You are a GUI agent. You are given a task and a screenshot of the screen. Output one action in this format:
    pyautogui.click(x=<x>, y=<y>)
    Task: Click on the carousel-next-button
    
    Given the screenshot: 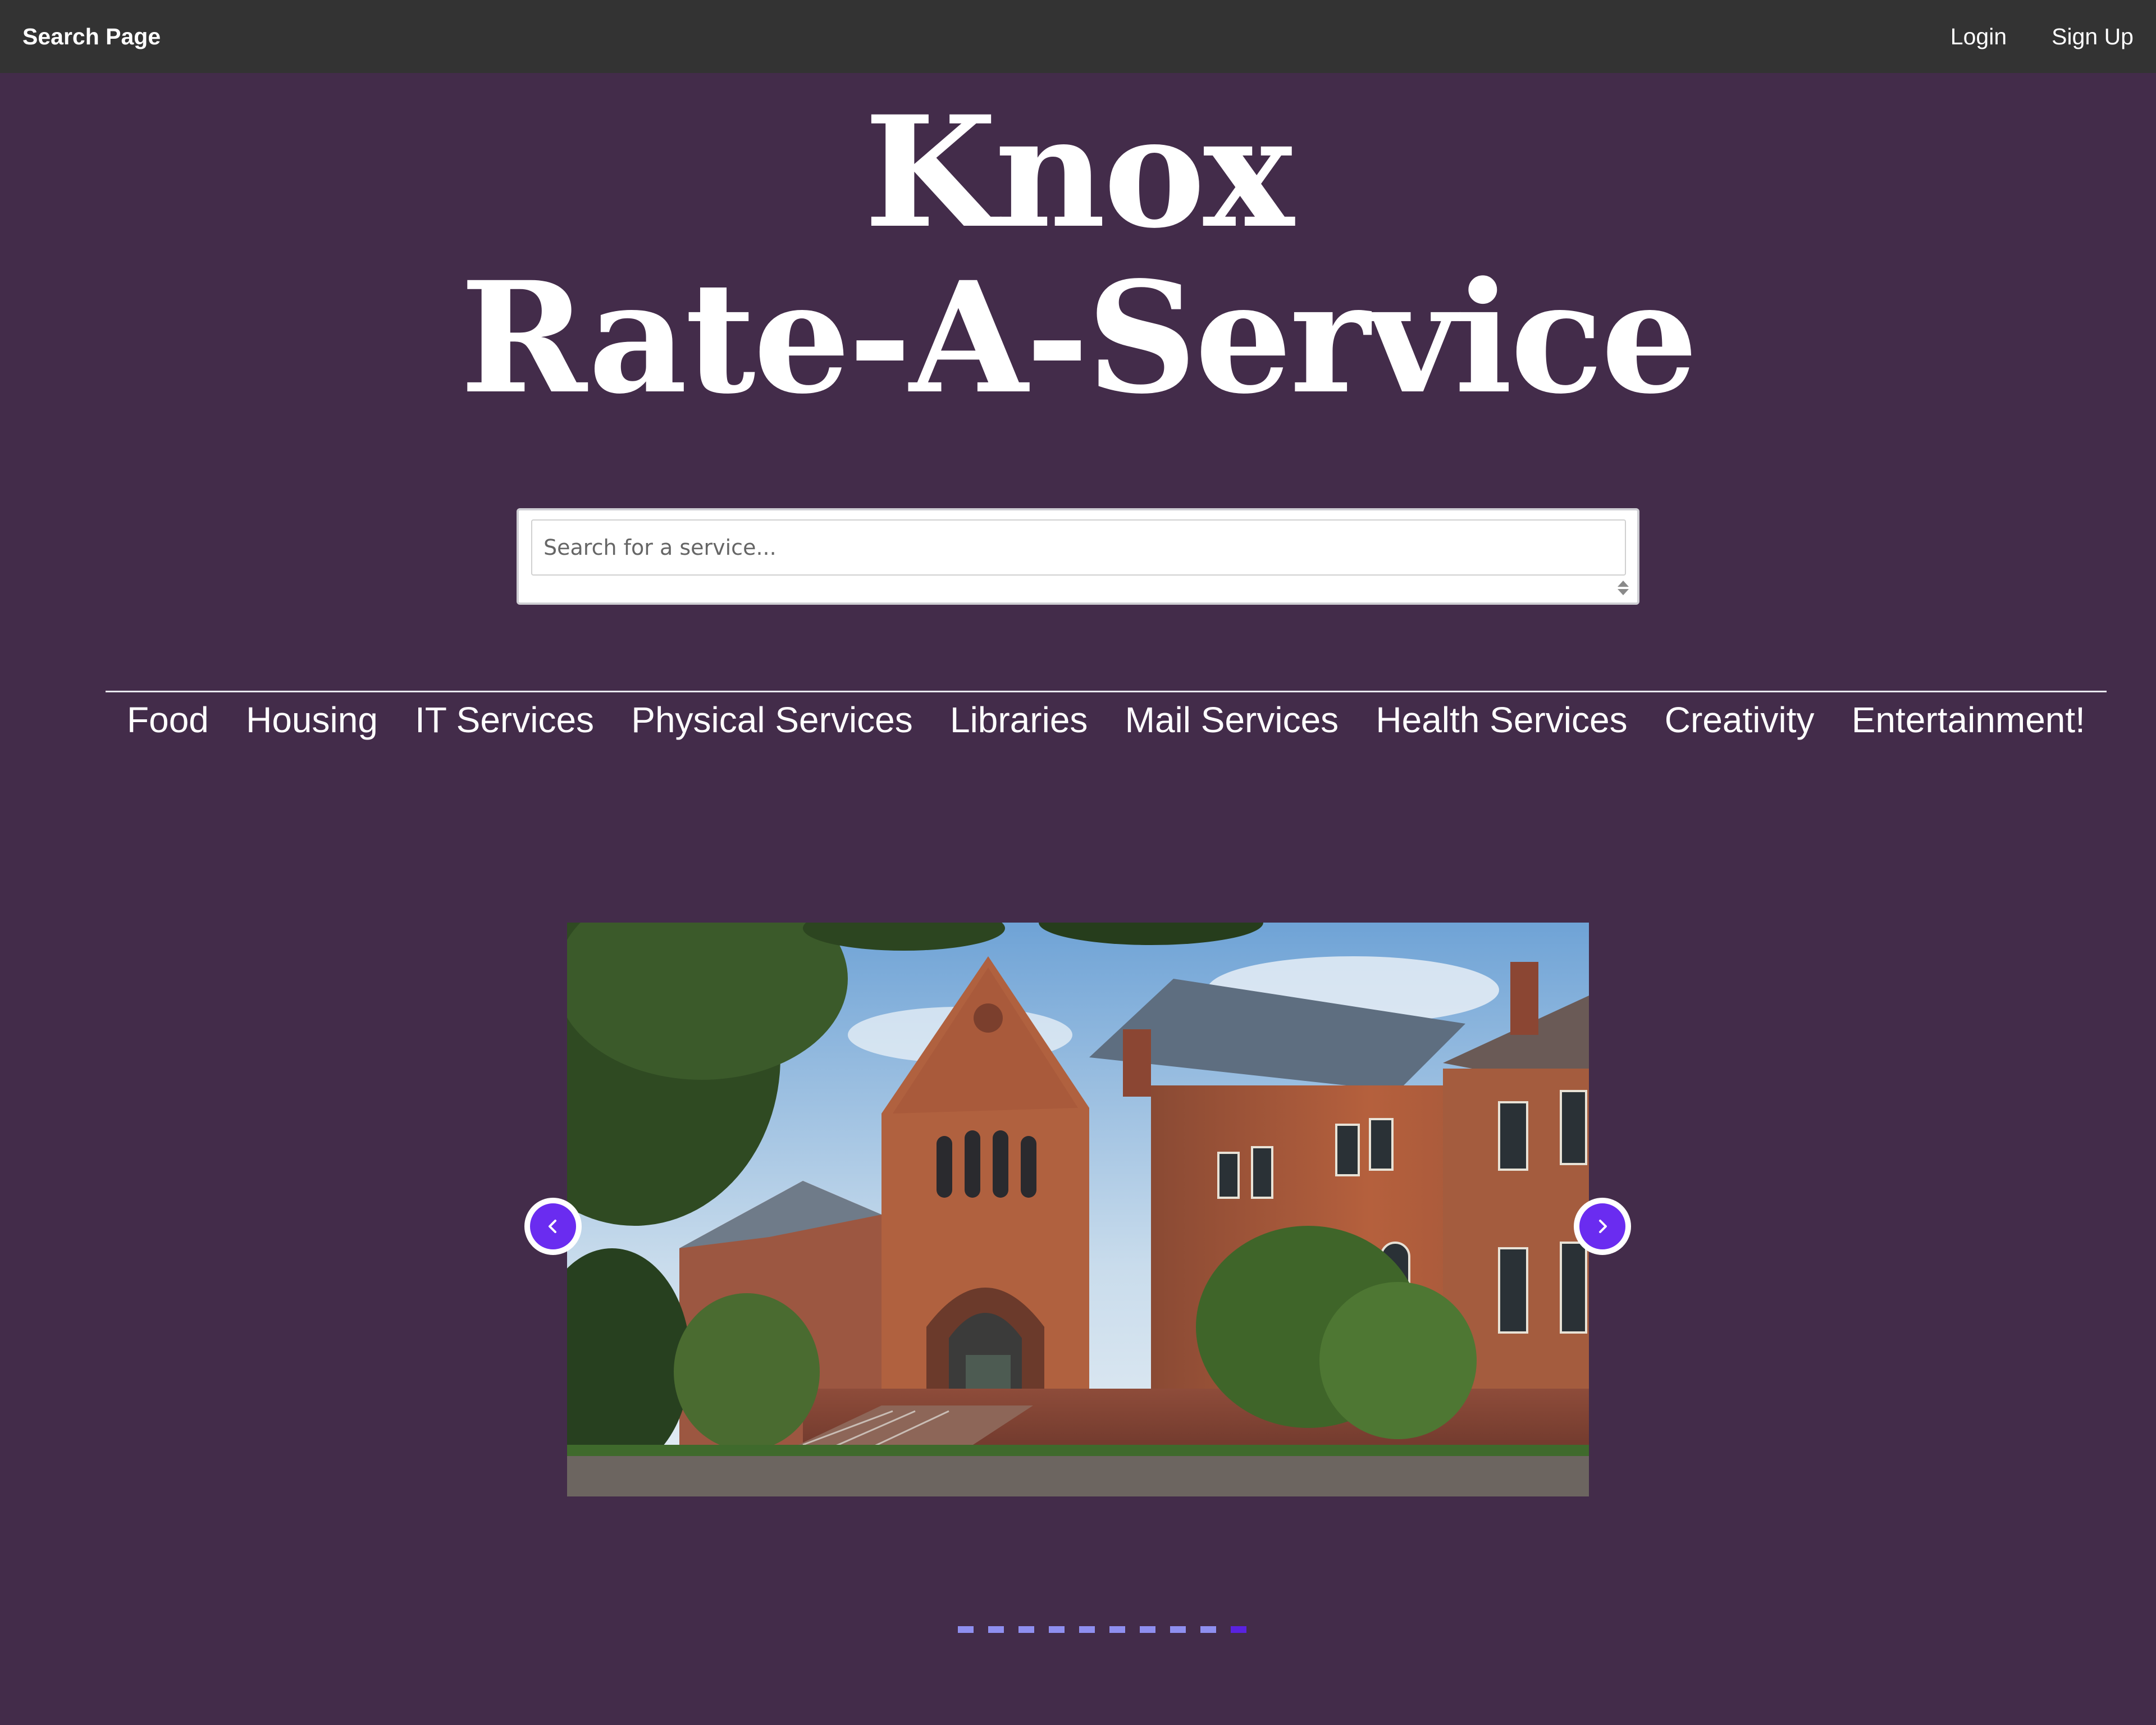 What is the action you would take?
    pyautogui.click(x=1602, y=1227)
    